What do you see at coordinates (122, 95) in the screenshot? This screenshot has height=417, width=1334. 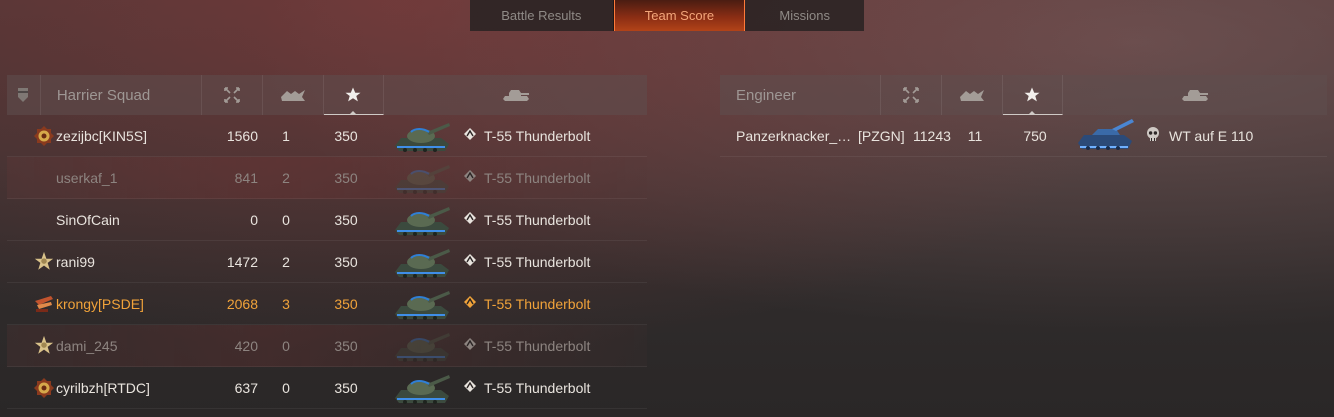 I see `team-name: Harrier Squad` at bounding box center [122, 95].